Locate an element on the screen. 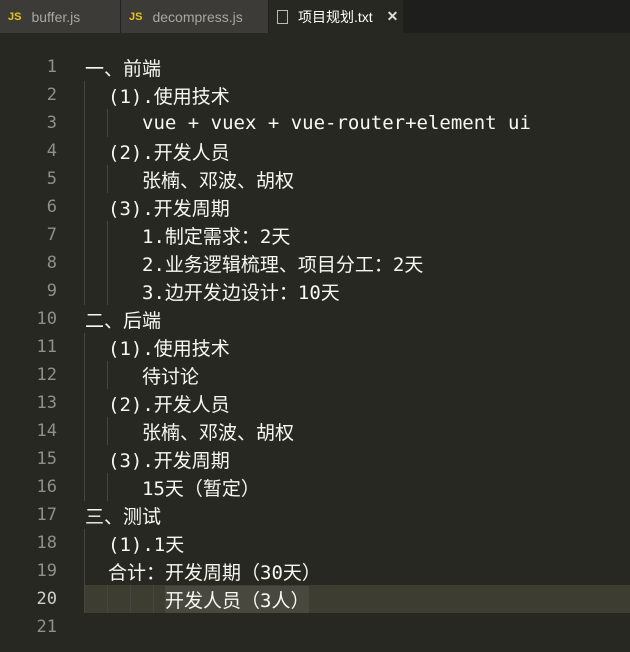 Image resolution: width=630 pixels, height=652 pixels. line-text: vue + vuex + vue-router+element ui is located at coordinates (336, 123).